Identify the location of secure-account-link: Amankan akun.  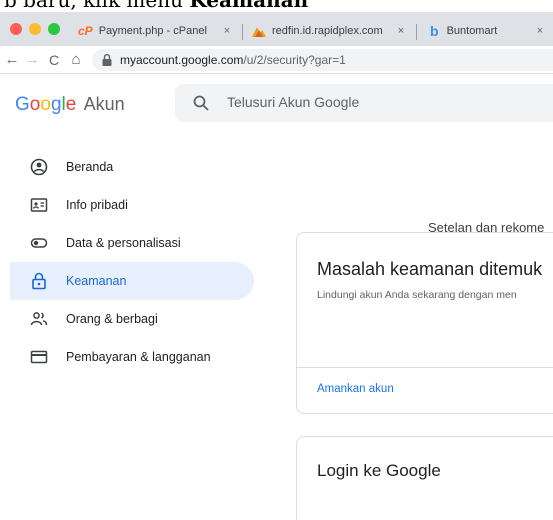
(355, 389).